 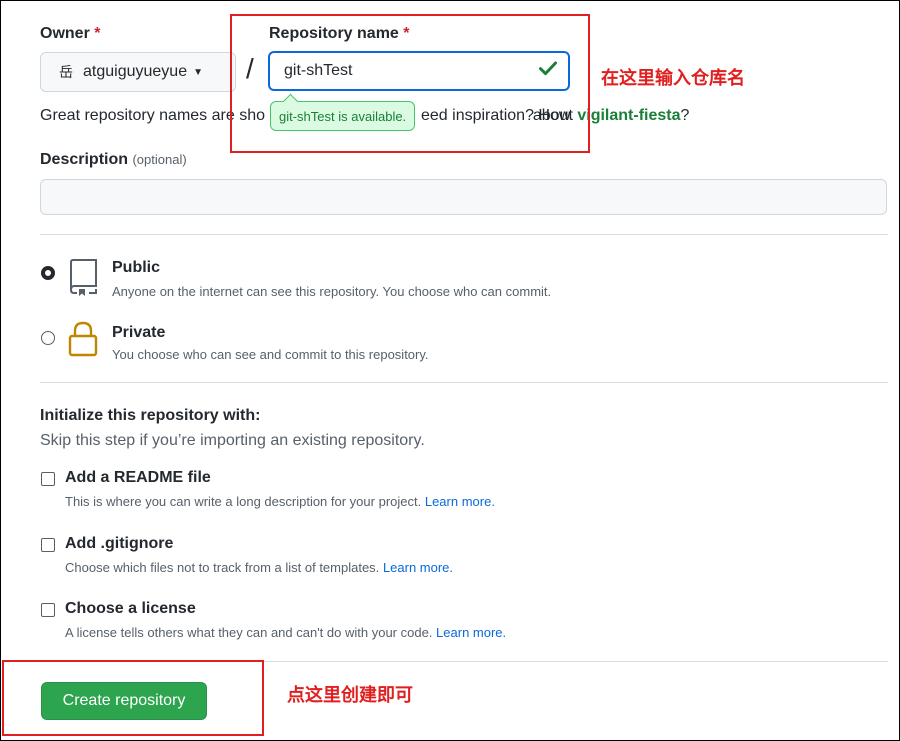 I want to click on owner-dropdown: 岳 atguiguyueyue ▼, so click(x=138, y=72).